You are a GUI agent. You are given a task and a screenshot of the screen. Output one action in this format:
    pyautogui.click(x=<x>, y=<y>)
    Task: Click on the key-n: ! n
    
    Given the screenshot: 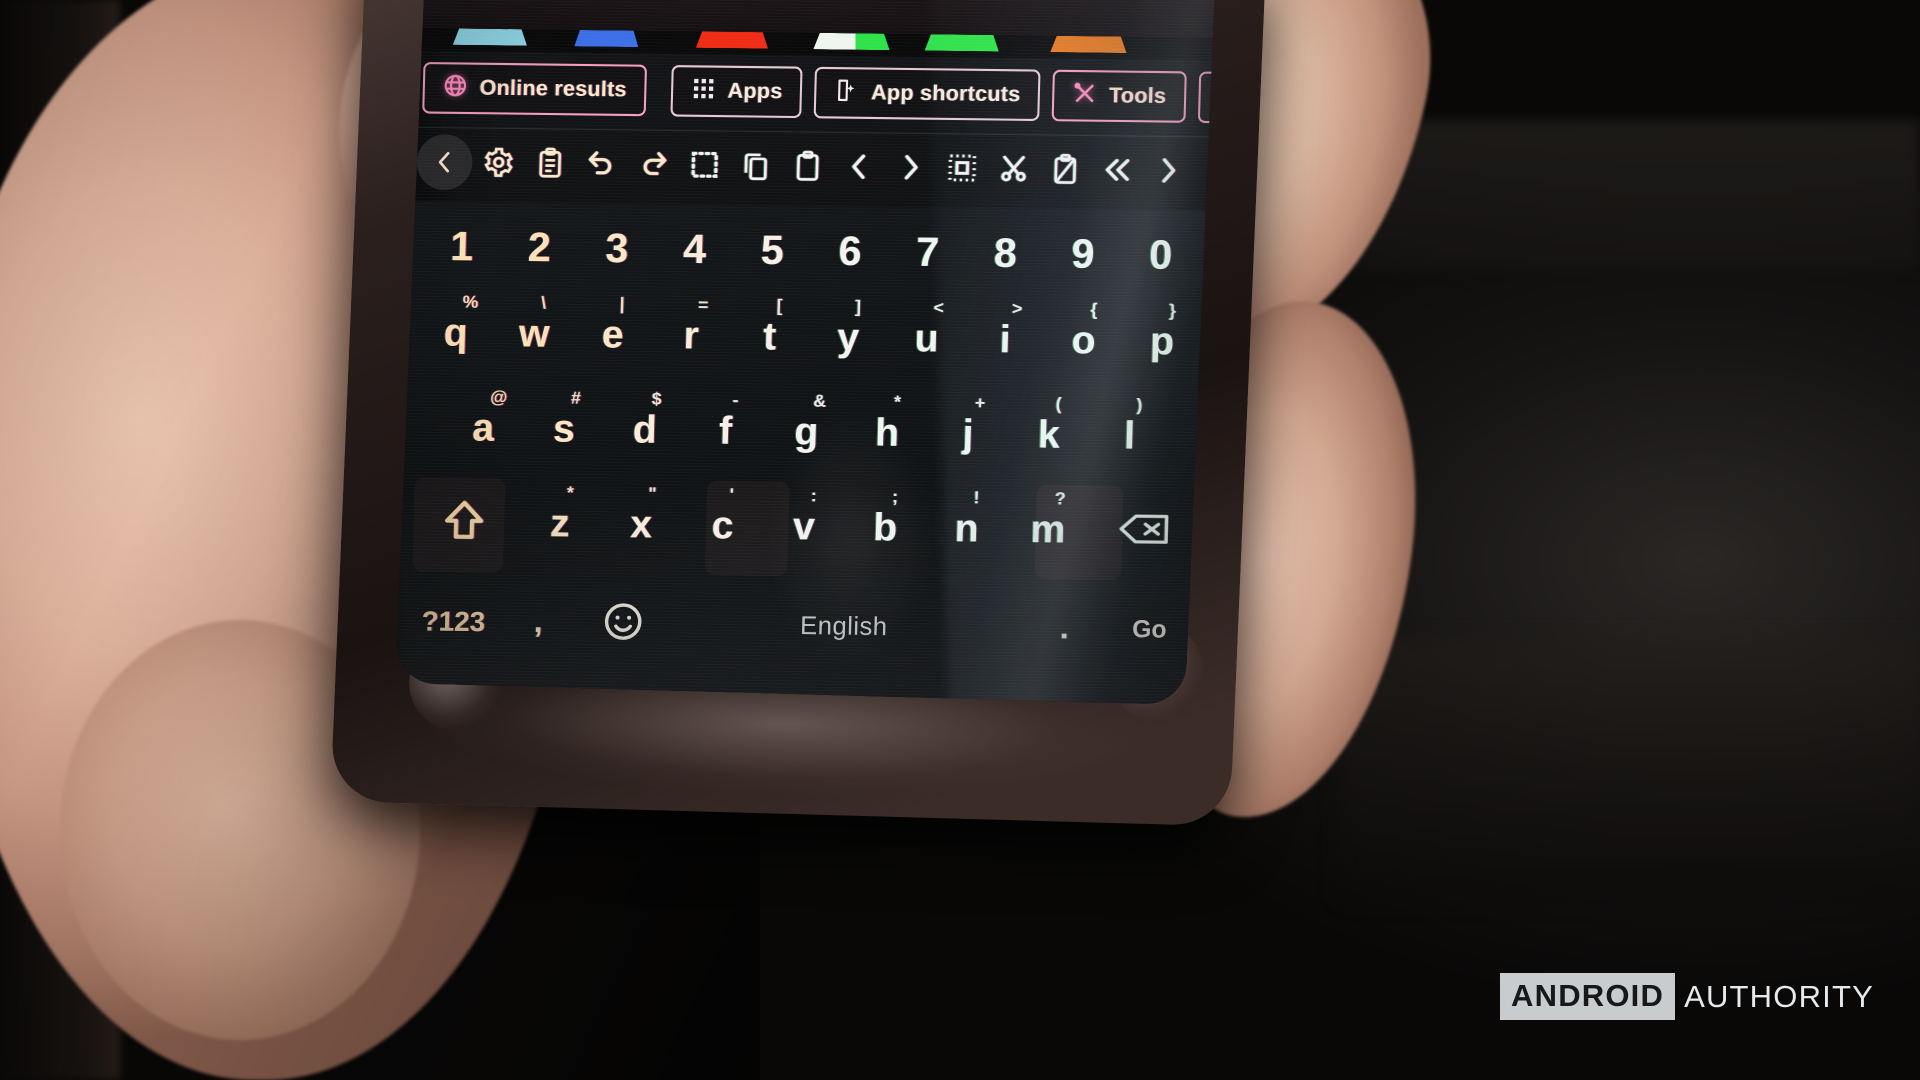 What is the action you would take?
    pyautogui.click(x=967, y=529)
    